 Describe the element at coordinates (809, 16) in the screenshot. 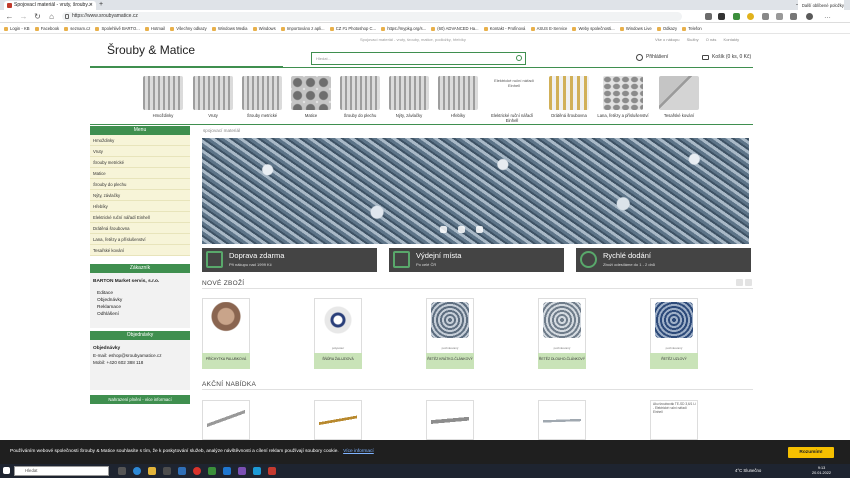

I see `profile-icon` at that location.